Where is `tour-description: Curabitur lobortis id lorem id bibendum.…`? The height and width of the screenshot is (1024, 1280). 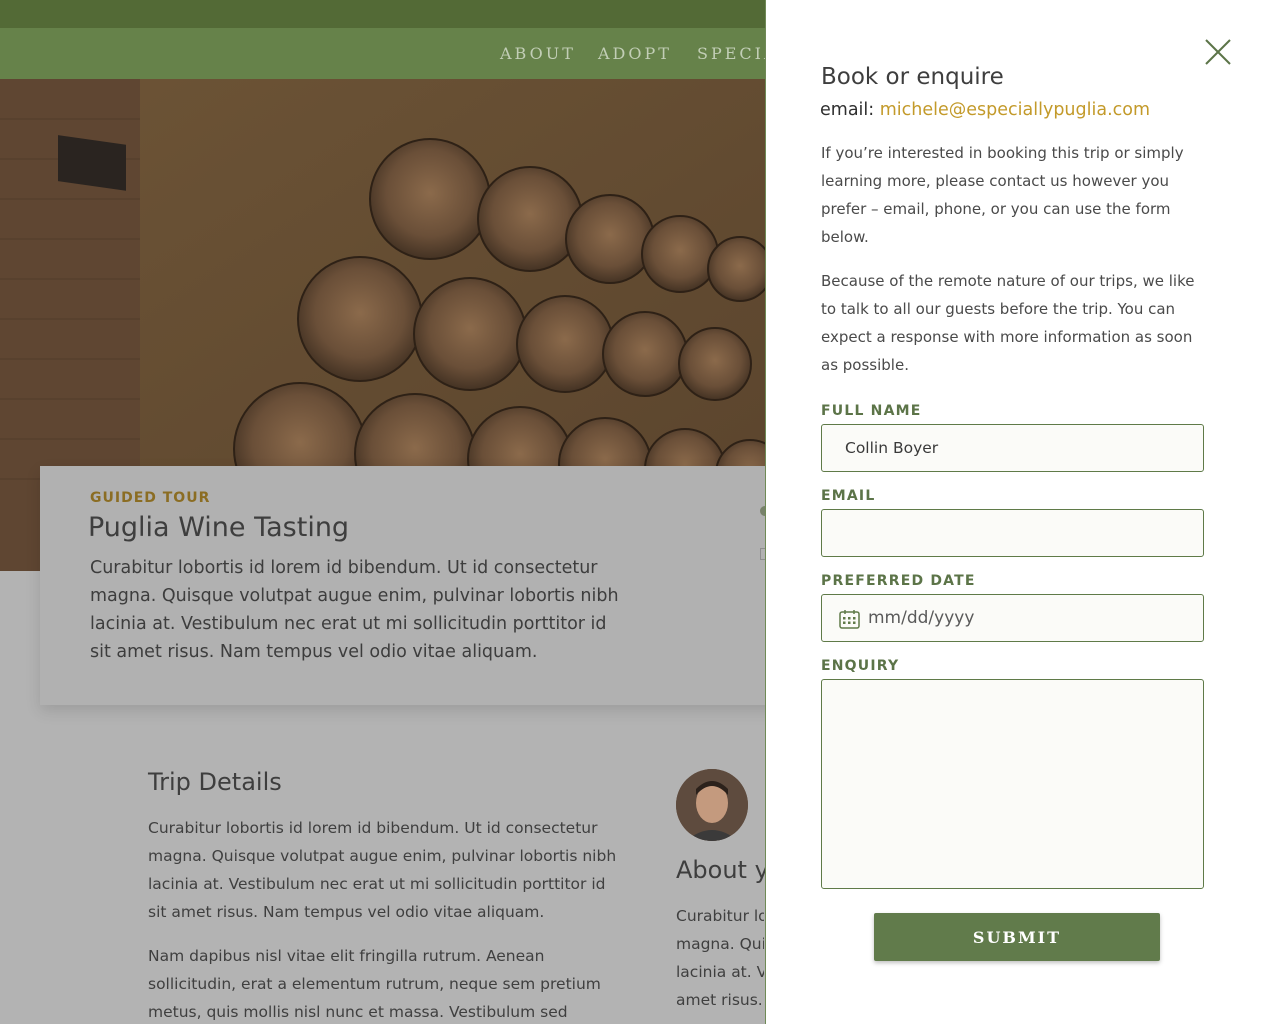 tour-description: Curabitur lobortis id lorem id bibendum.… is located at coordinates (354, 610).